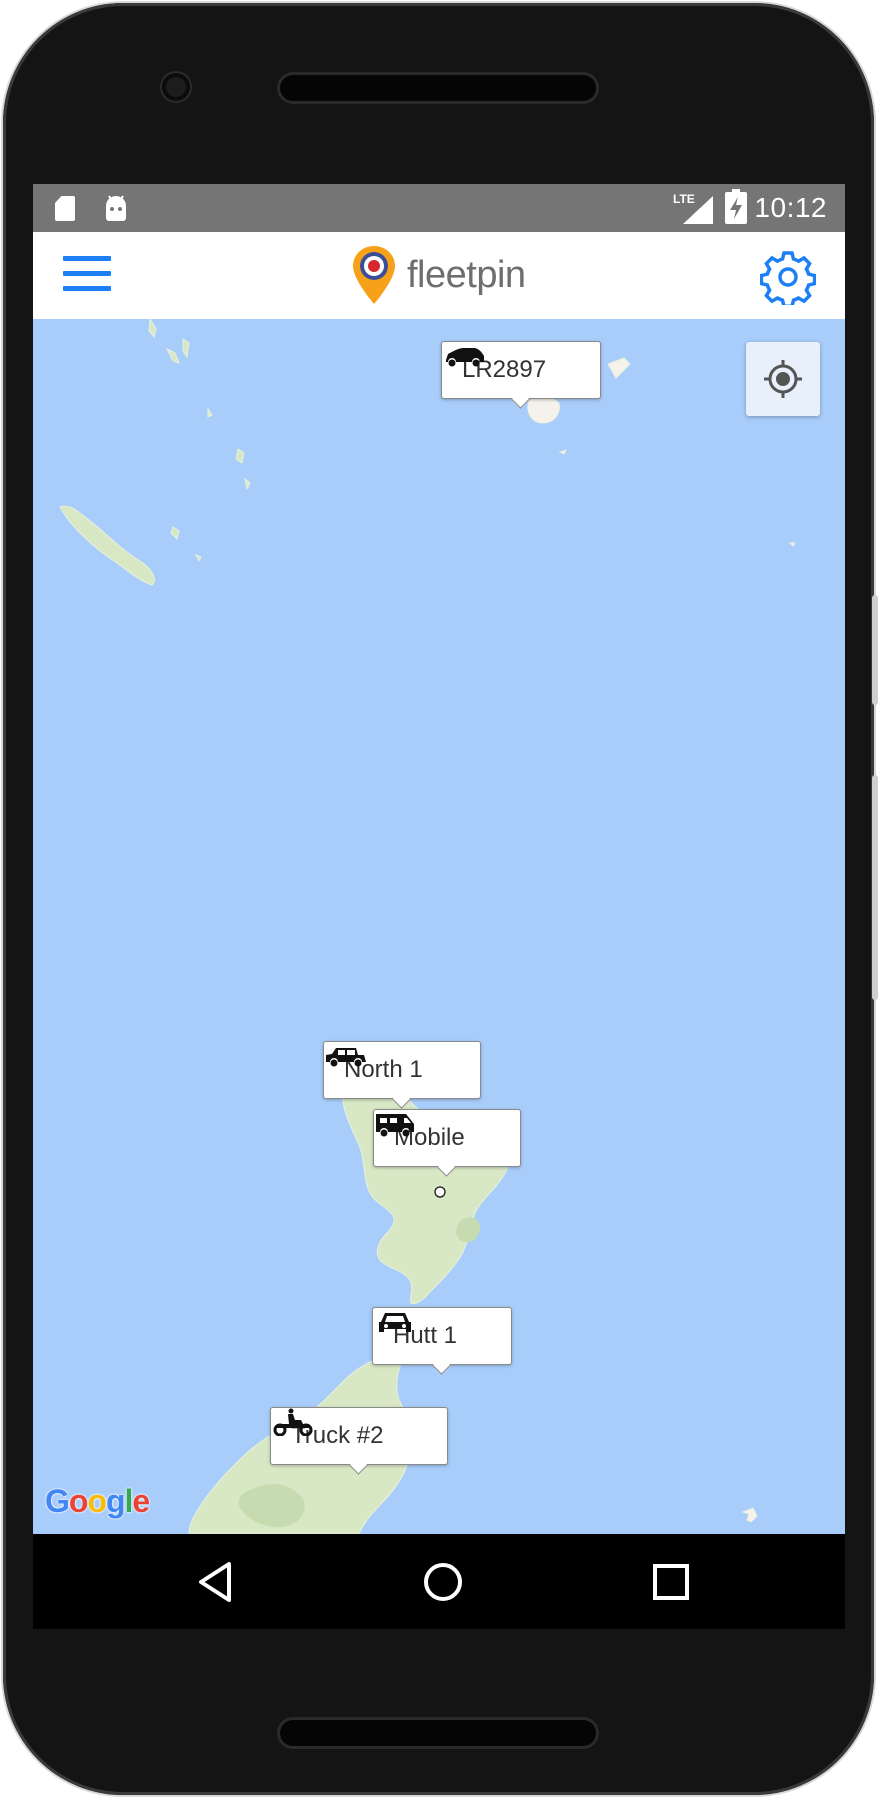 This screenshot has width=881, height=1800. Describe the element at coordinates (374, 275) in the screenshot. I see `map-pin-icon` at that location.